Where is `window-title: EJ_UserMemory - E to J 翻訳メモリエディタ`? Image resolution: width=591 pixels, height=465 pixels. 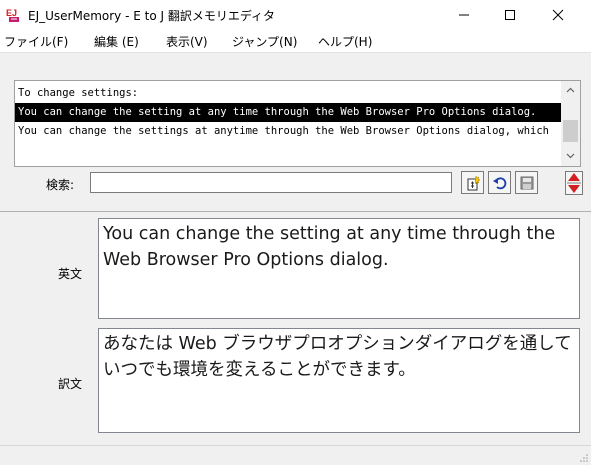 window-title: EJ_UserMemory - E to J 翻訳メモリエディタ is located at coordinates (152, 16).